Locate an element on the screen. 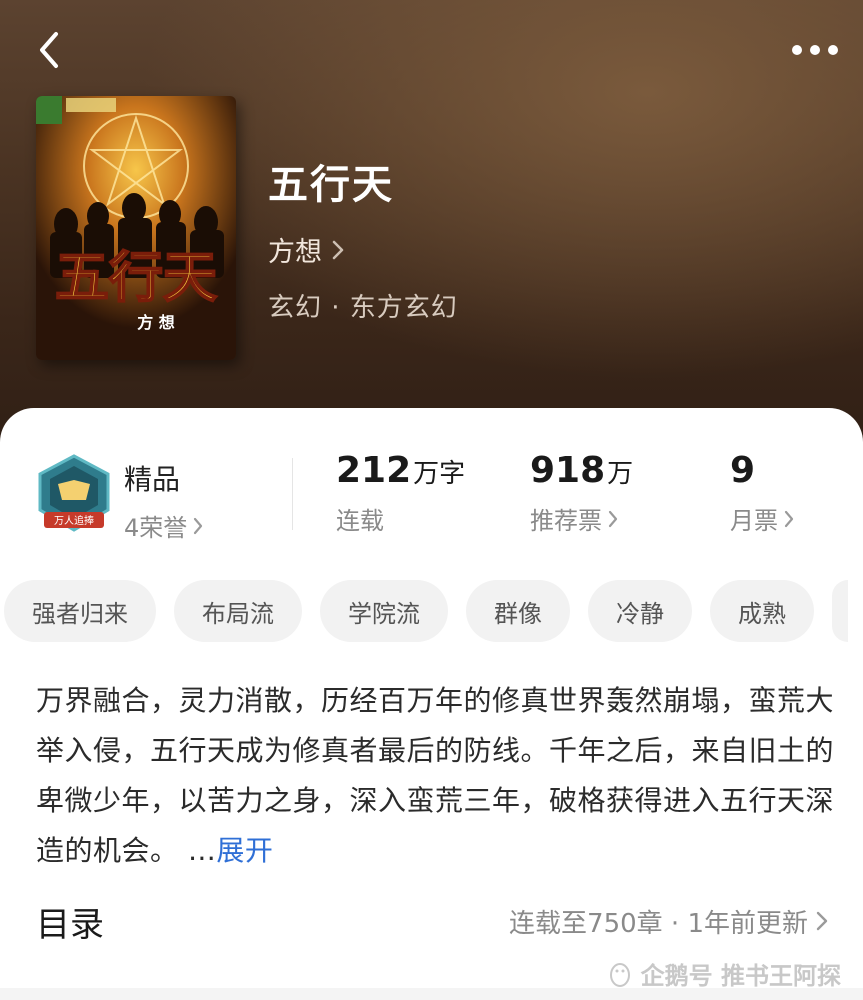 This screenshot has height=1000, width=863. more-dots-icon is located at coordinates (815, 50).